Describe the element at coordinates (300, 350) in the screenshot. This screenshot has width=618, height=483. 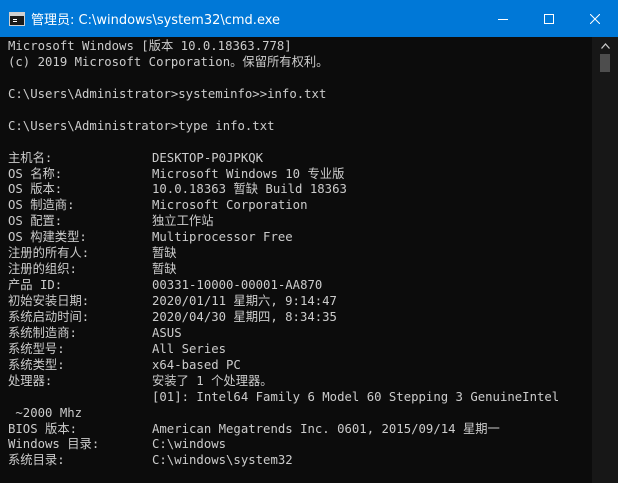
I see `info-row: 系统型号: All Series` at that location.